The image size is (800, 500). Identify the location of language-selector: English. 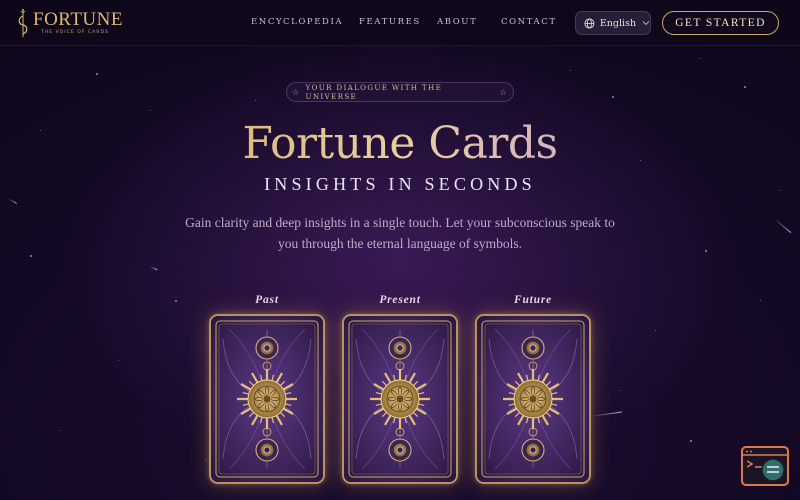
(613, 23).